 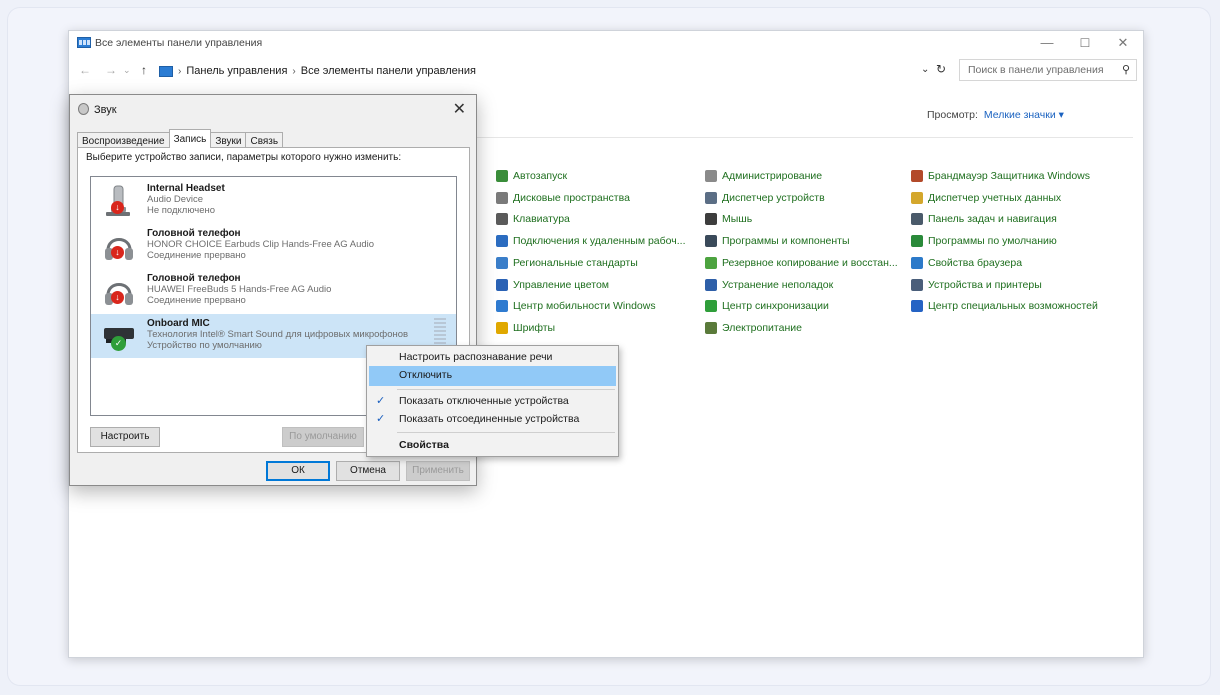 What do you see at coordinates (388, 71) in the screenshot?
I see `breadcrumb-item: Все элементы панели управления` at bounding box center [388, 71].